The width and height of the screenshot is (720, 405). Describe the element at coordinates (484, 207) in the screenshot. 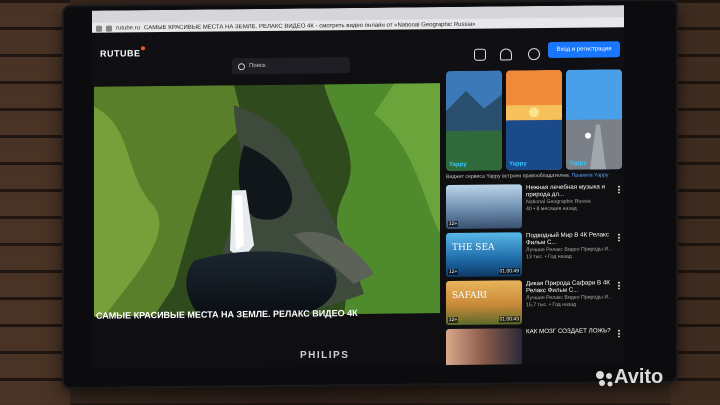

I see `recommendation-thumbnail: 12+` at that location.